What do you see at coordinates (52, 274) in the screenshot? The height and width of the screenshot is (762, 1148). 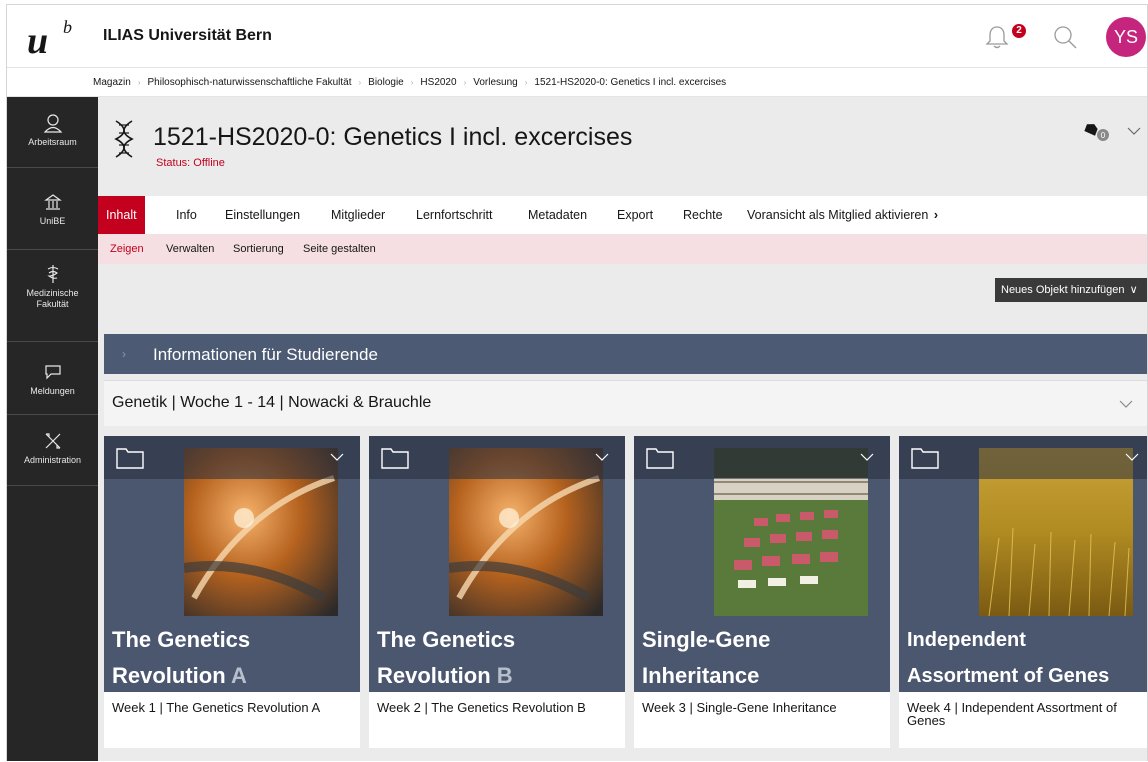 I see `caduceus-icon` at bounding box center [52, 274].